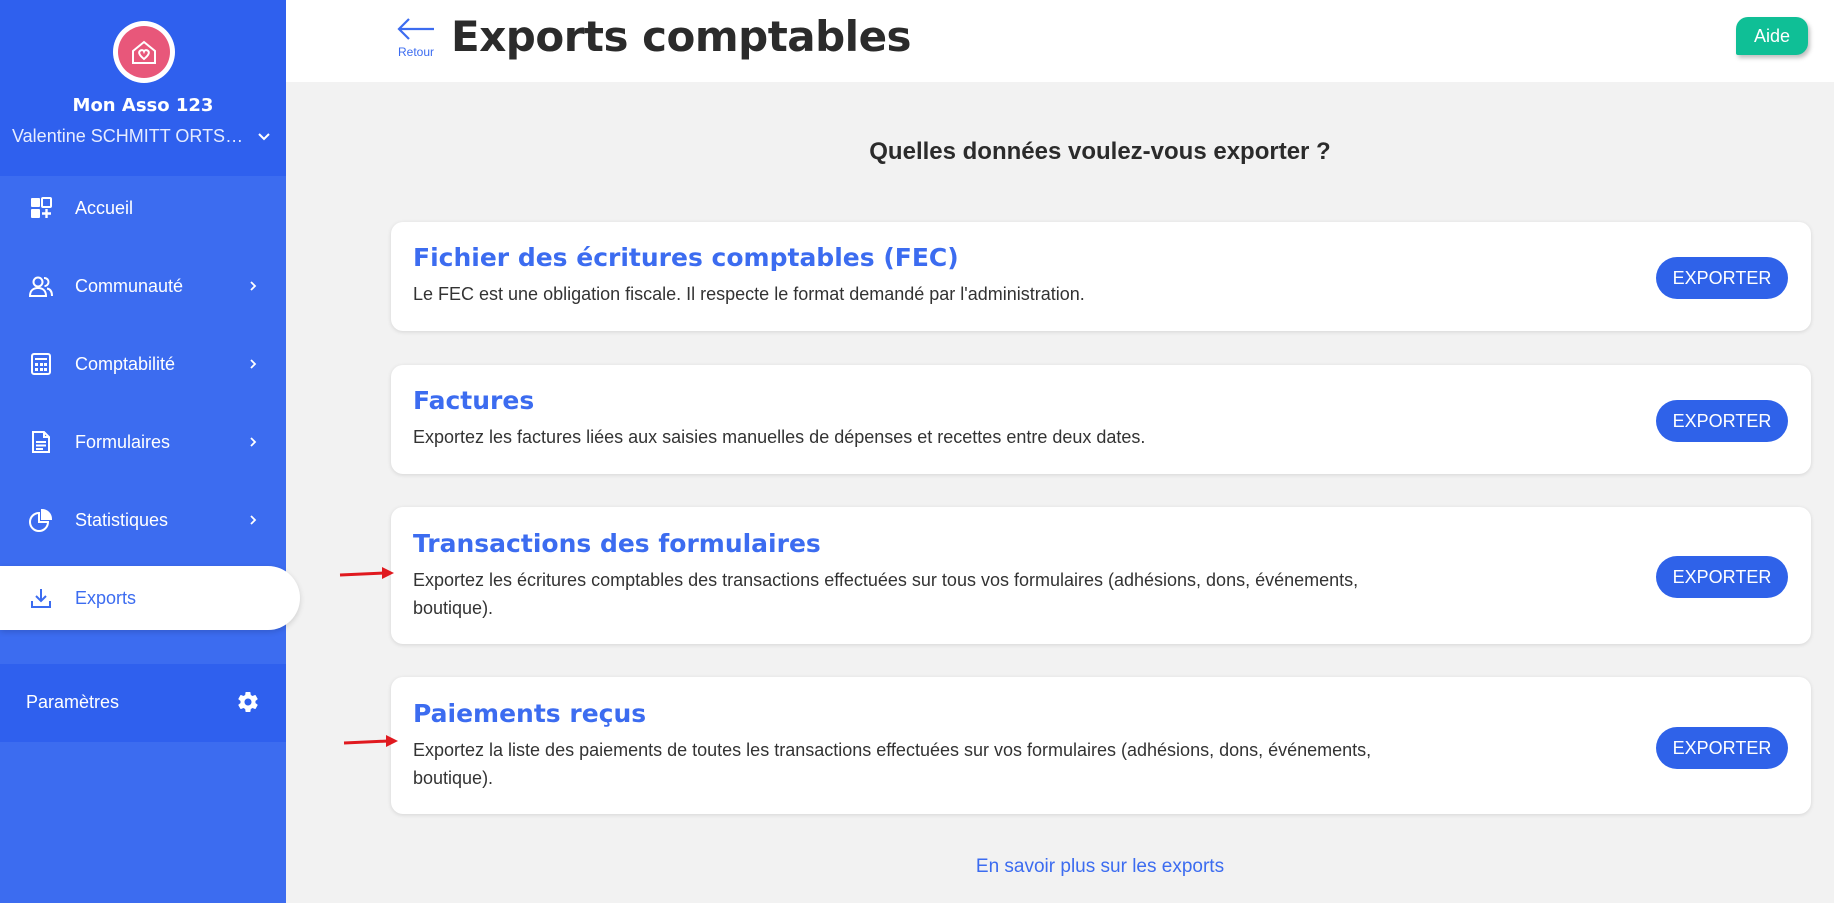 The image size is (1834, 903). I want to click on sidebar-item-formulaires: Formulaires, so click(143, 442).